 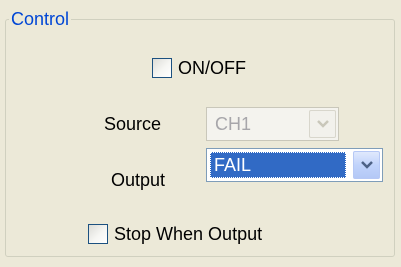 I want to click on control-group-title: Control, so click(x=40, y=19).